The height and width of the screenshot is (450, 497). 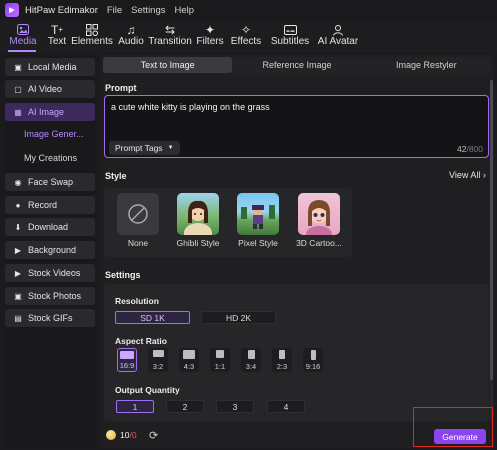 I want to click on view-all-label: View All, so click(x=465, y=175).